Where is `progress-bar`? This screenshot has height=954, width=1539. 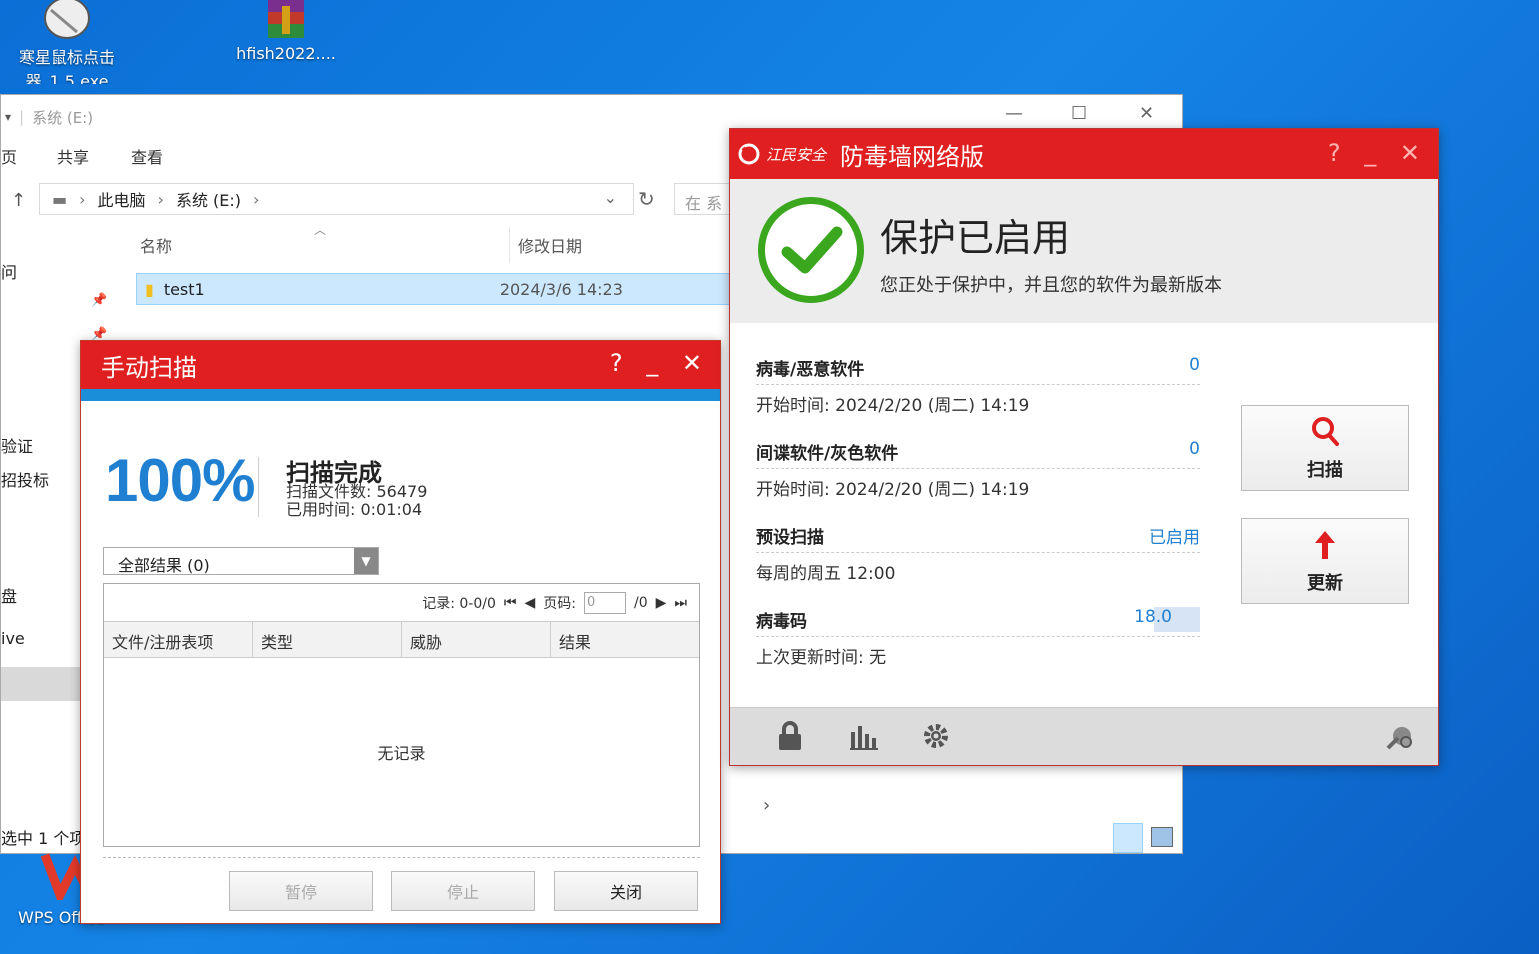
progress-bar is located at coordinates (400, 395).